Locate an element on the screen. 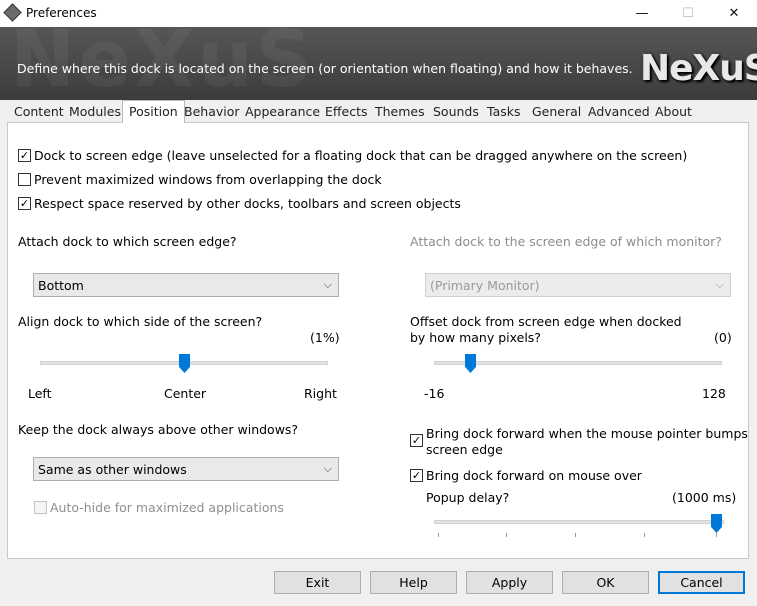  tab-appearance: Appearance is located at coordinates (282, 112).